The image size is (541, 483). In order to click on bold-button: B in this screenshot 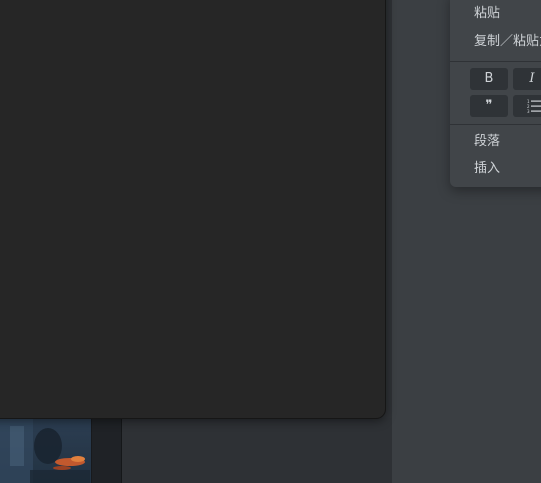, I will do `click(489, 79)`.